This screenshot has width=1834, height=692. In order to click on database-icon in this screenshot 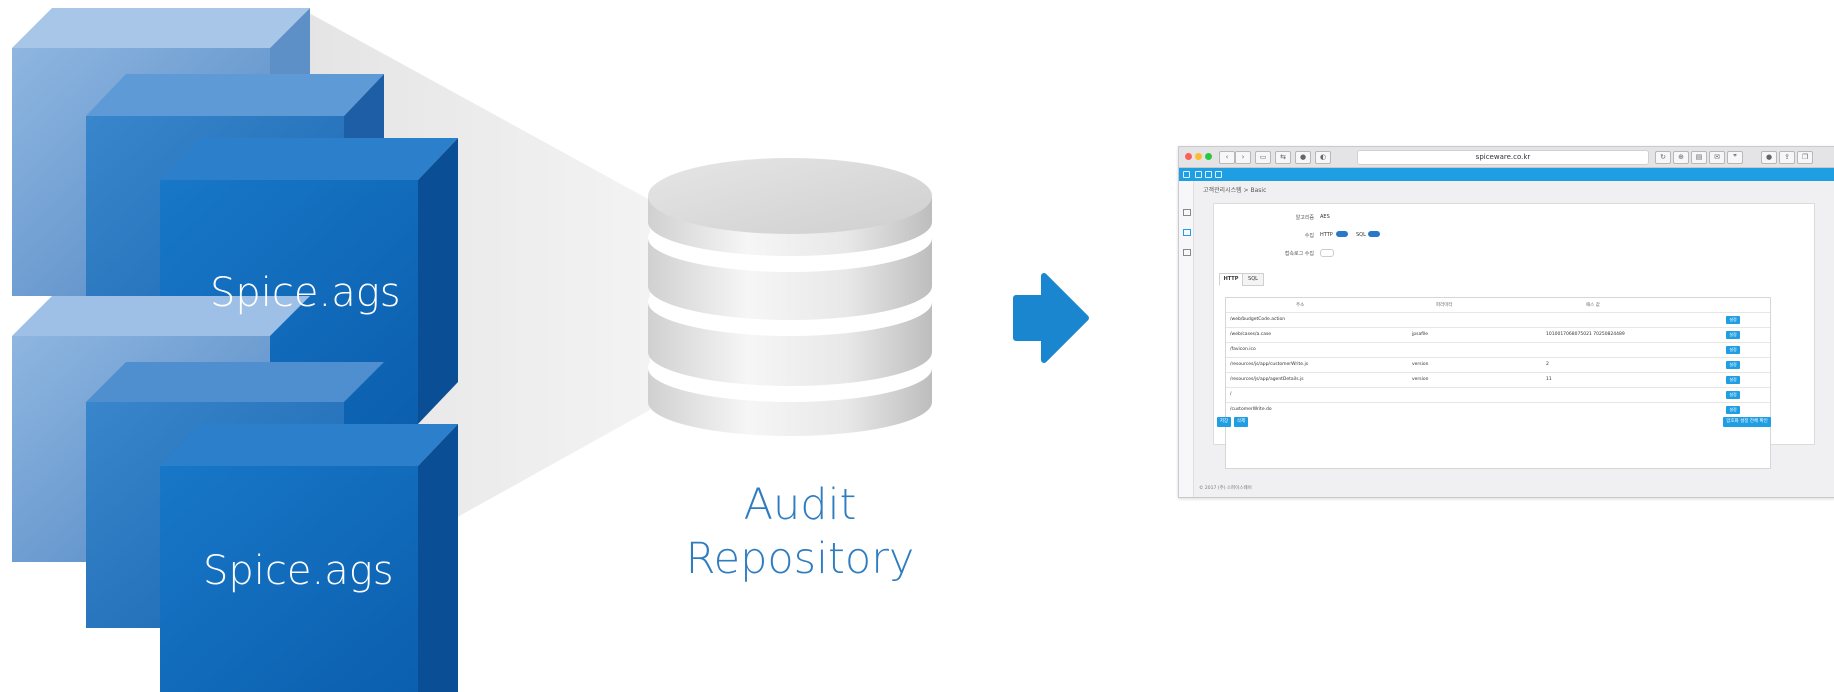, I will do `click(790, 297)`.